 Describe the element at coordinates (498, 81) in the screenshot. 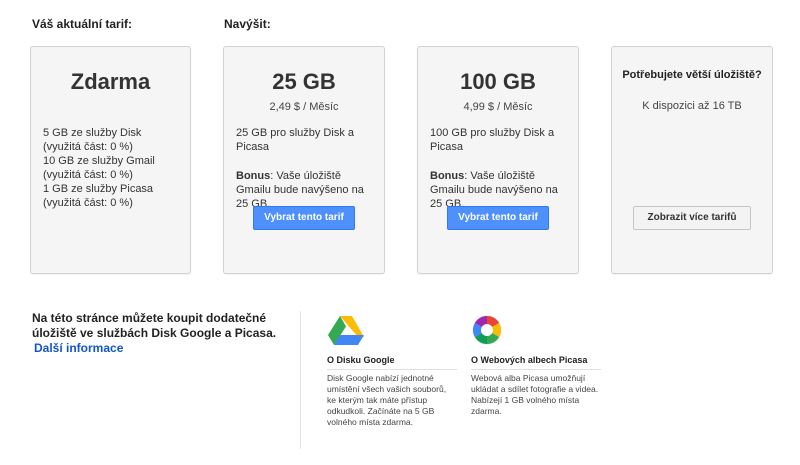

I see `plan-title: 100 GB` at that location.